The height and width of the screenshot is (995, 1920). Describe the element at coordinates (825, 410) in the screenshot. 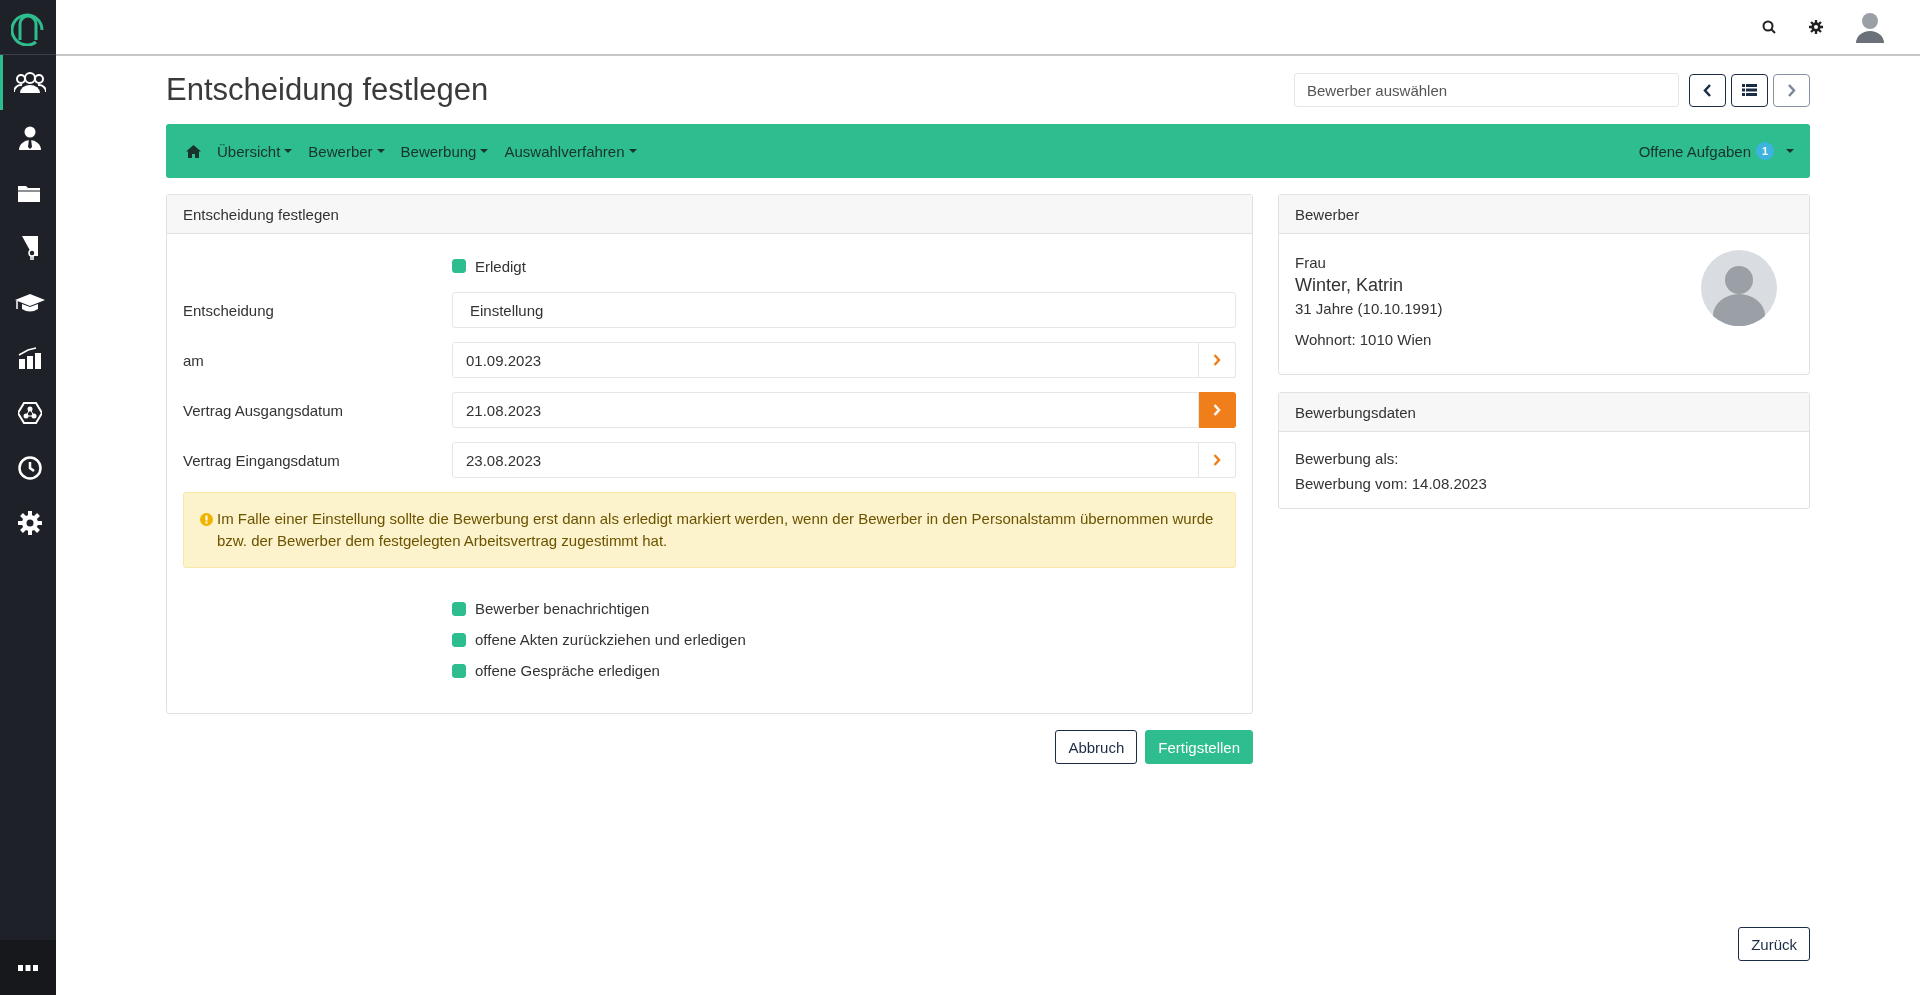

I see `date-field: 21.08.2023` at that location.